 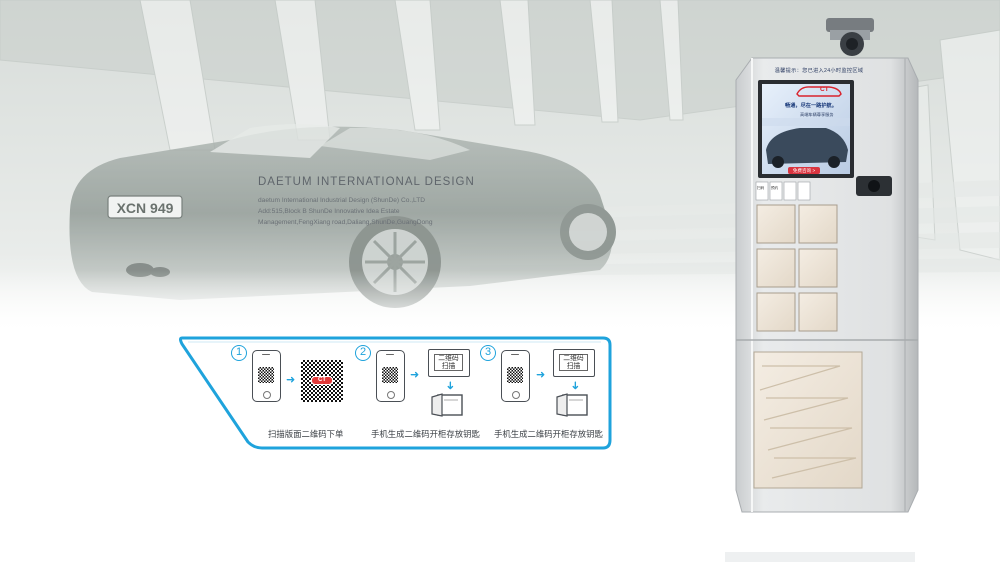 I want to click on step-3-caption: 手机生成二维码开柜存放钥匙, so click(x=548, y=434).